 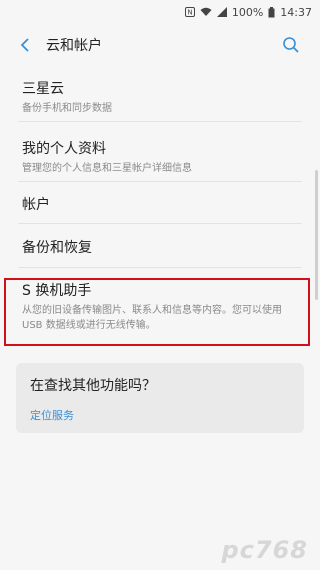 I want to click on card-question: 在查找其他功能吗？, so click(x=93, y=386).